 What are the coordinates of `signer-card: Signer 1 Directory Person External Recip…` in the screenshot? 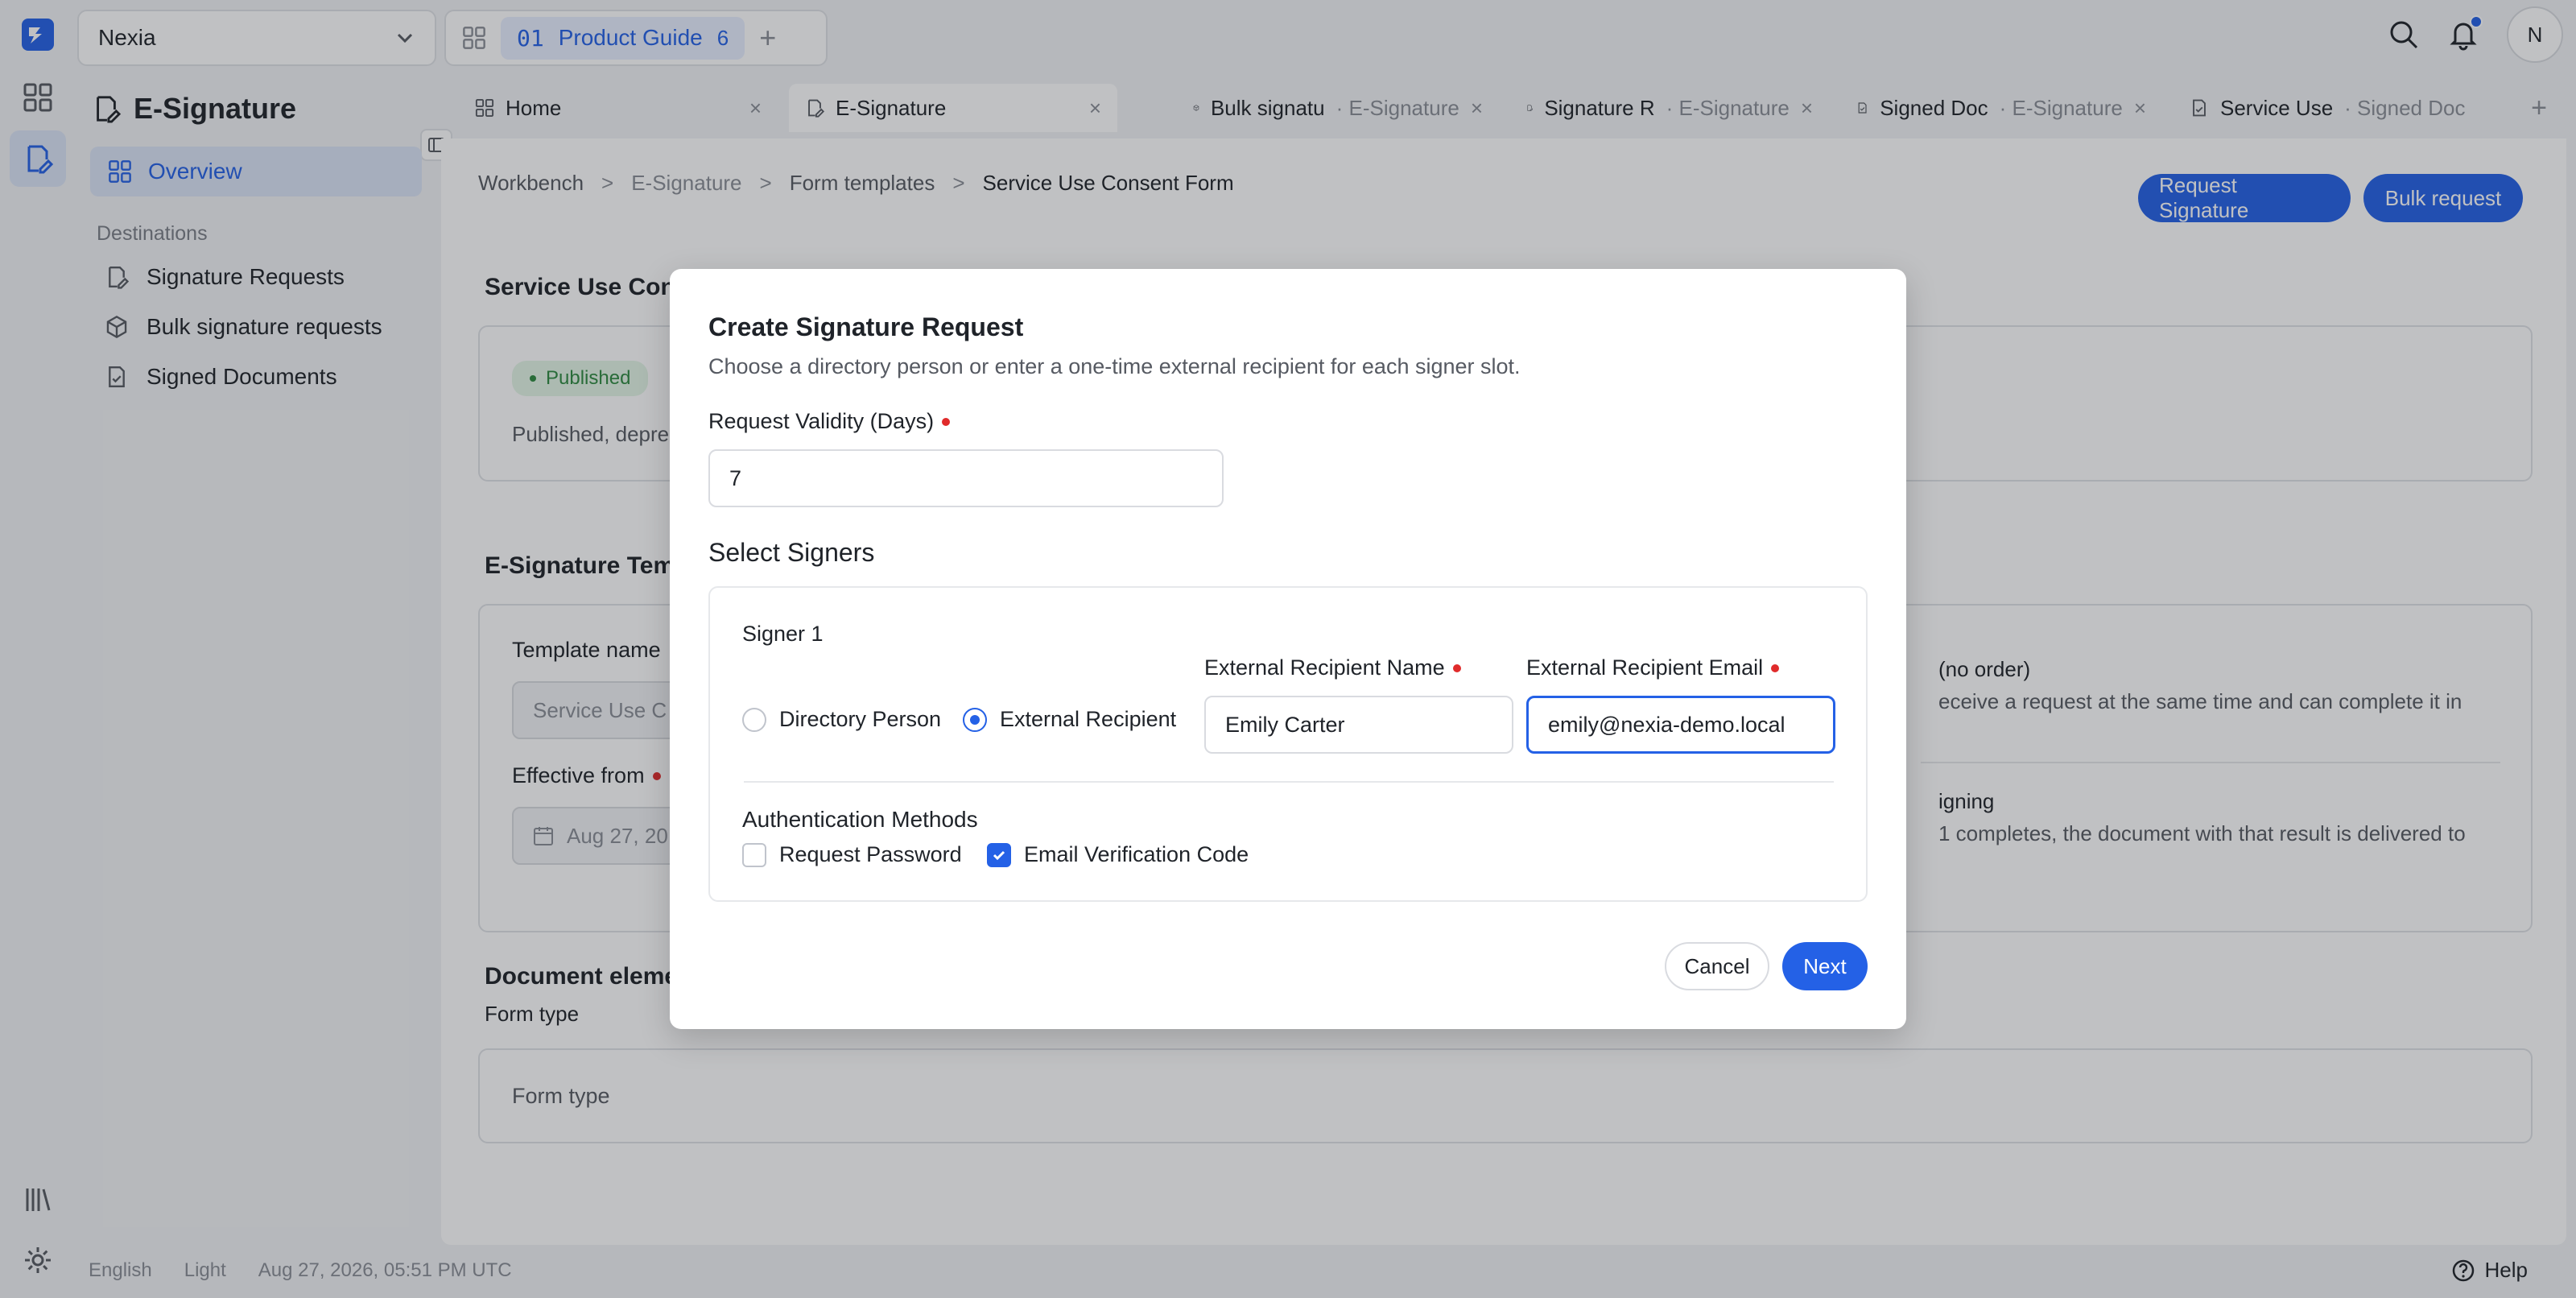 It's located at (1288, 744).